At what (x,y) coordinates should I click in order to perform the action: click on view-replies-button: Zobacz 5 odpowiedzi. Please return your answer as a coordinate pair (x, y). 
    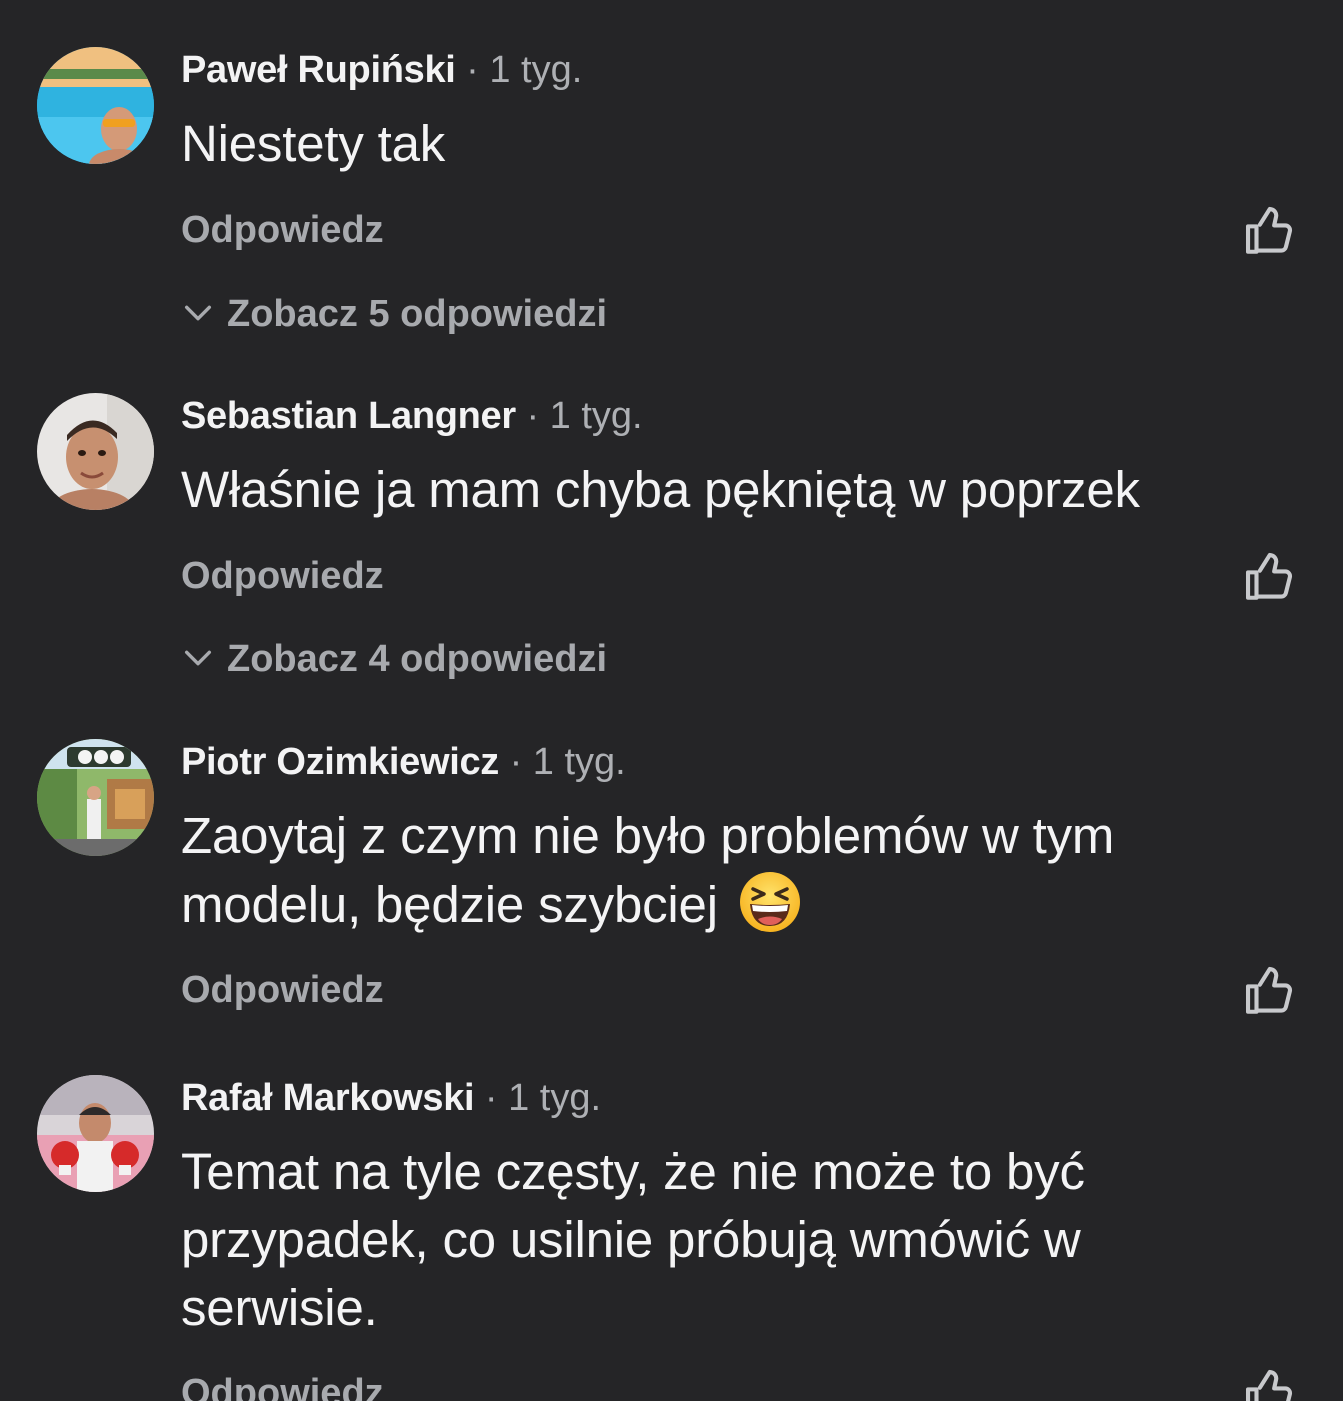
    Looking at the image, I should click on (394, 314).